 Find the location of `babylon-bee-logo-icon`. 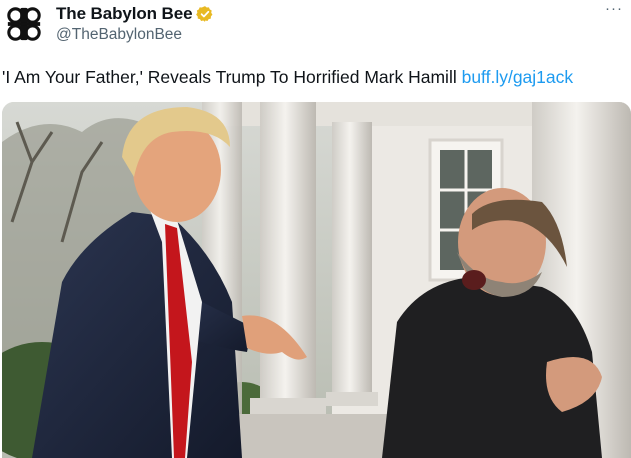

babylon-bee-logo-icon is located at coordinates (24, 24).